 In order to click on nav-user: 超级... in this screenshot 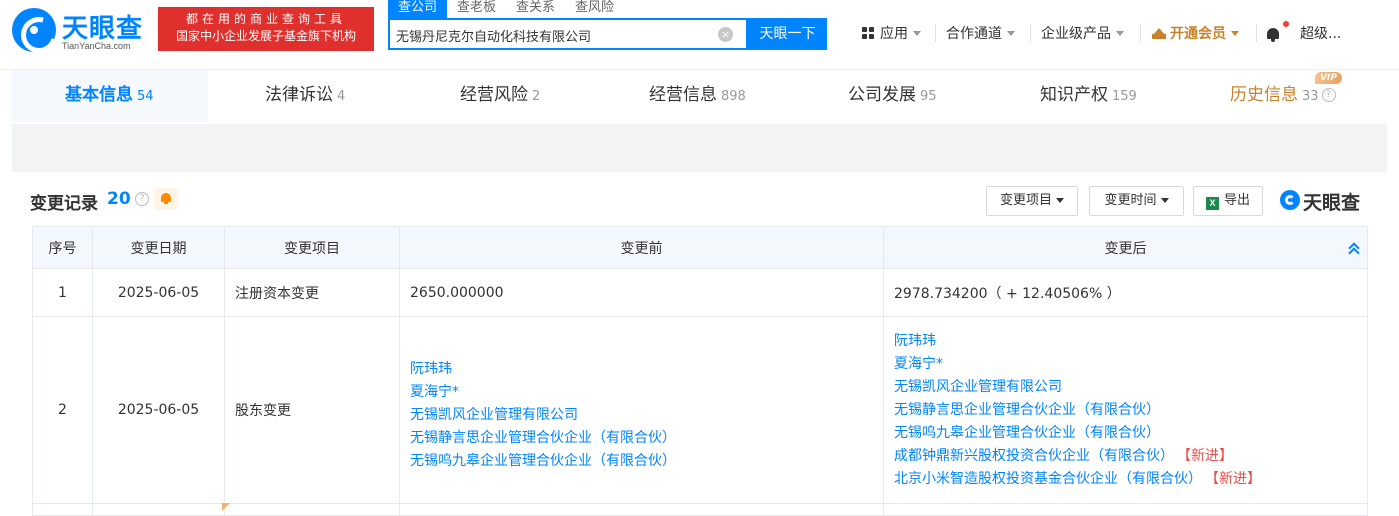, I will do `click(1320, 33)`.